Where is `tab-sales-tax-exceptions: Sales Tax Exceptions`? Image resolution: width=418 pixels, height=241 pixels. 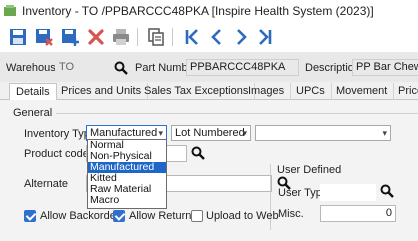 tab-sales-tax-exceptions: Sales Tax Exceptions is located at coordinates (197, 91).